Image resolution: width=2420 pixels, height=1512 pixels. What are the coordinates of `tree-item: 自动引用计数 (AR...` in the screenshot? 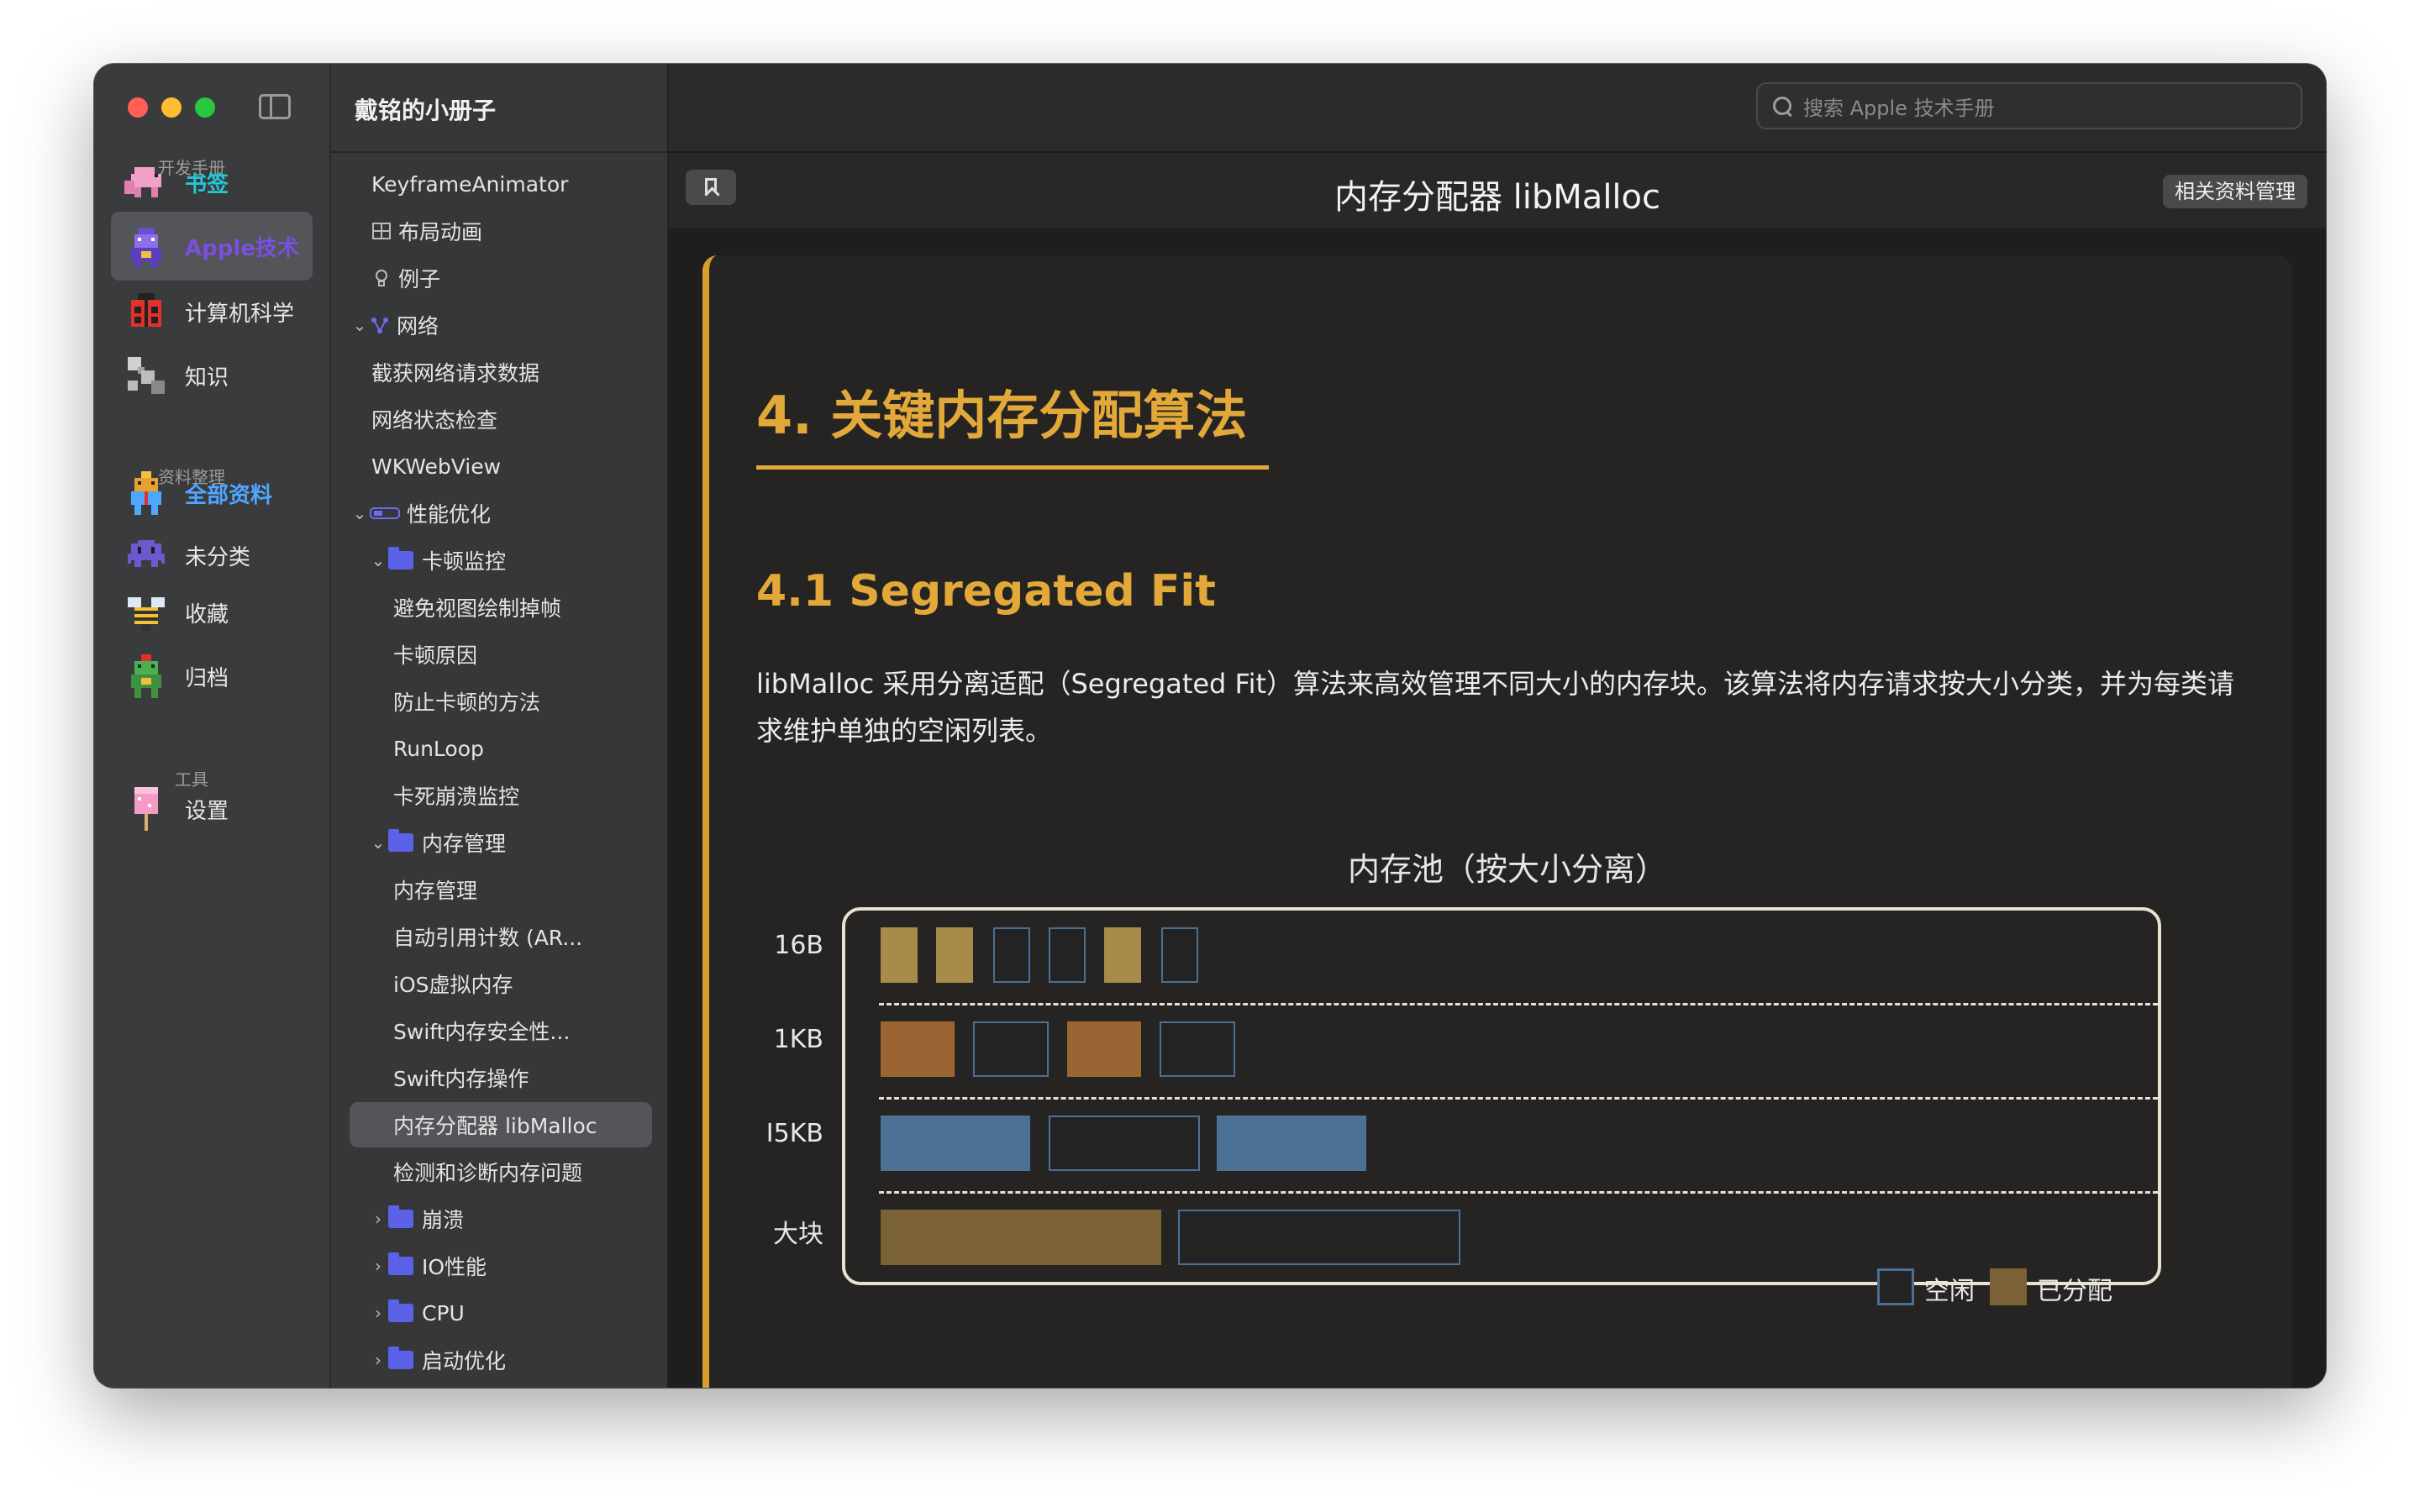 It's located at (544, 936).